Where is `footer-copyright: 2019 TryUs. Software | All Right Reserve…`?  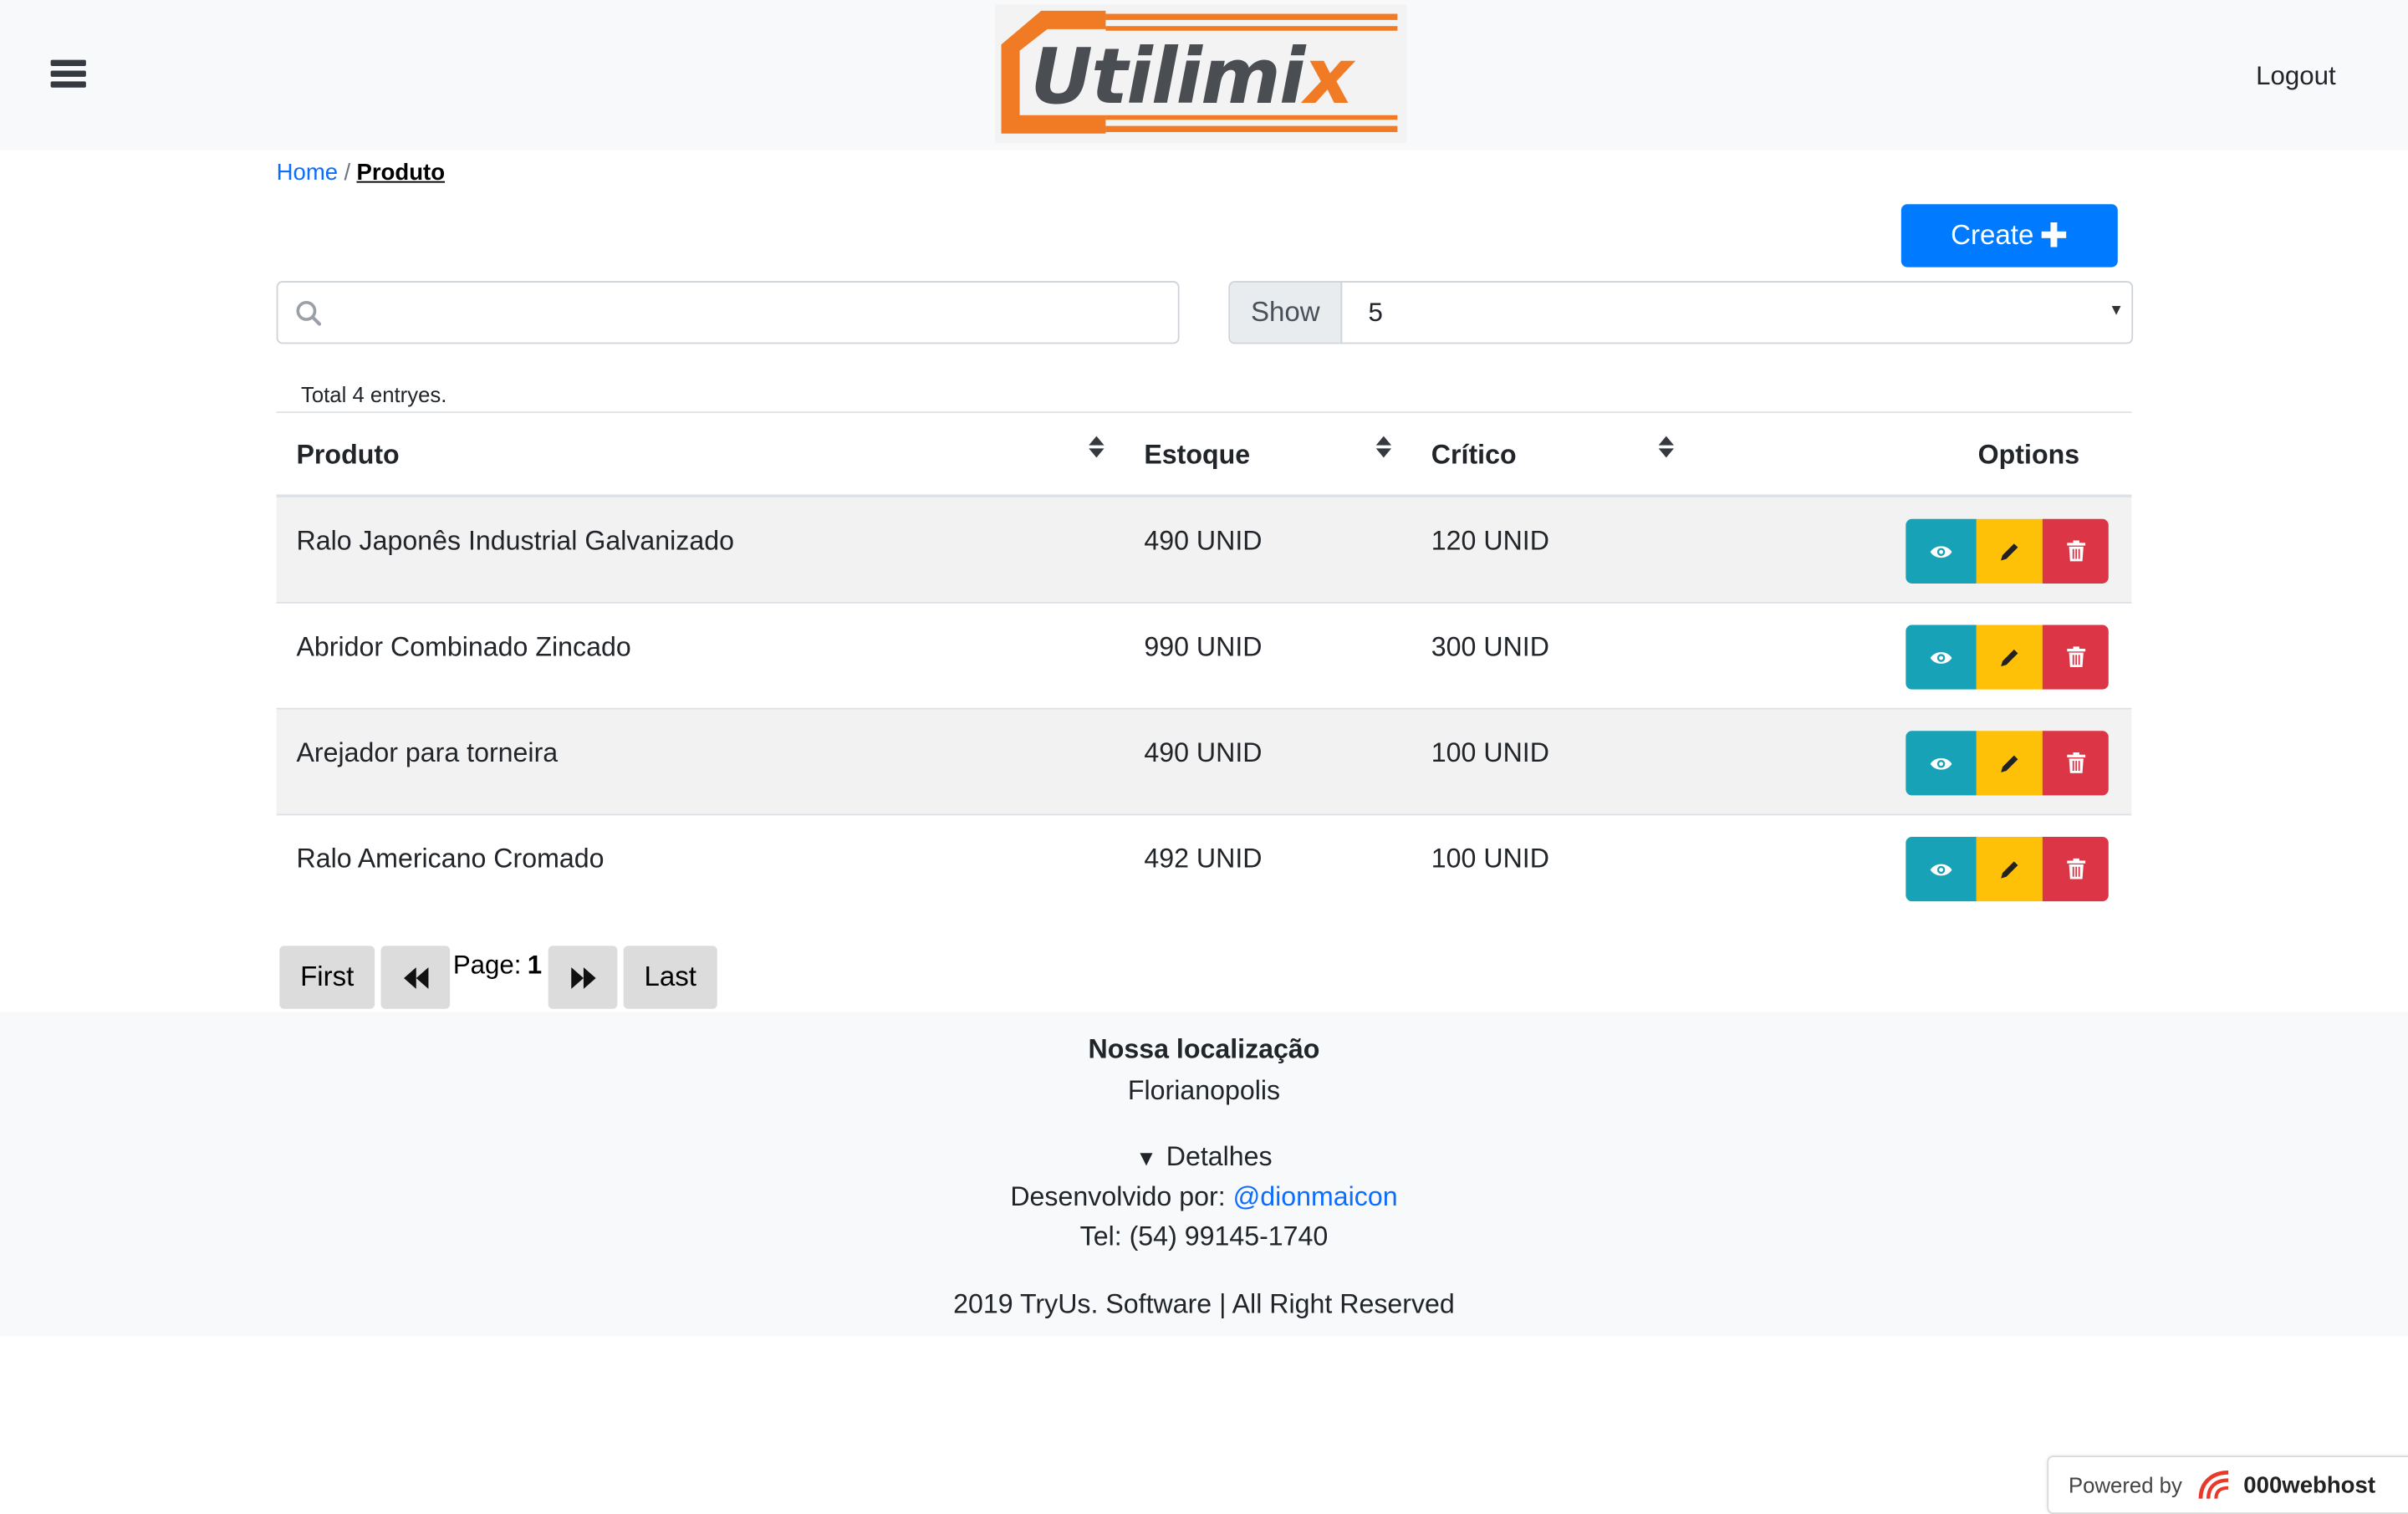
footer-copyright: 2019 TryUs. Software | All Right Reserve… is located at coordinates (1204, 1303).